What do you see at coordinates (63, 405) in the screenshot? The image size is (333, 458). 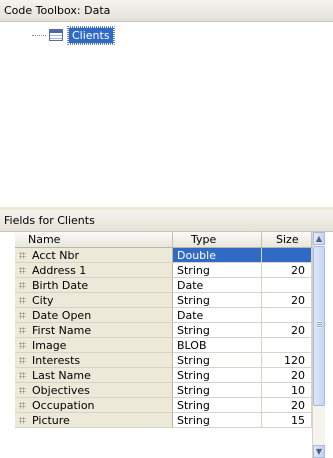 I see `field-name: Occupation` at bounding box center [63, 405].